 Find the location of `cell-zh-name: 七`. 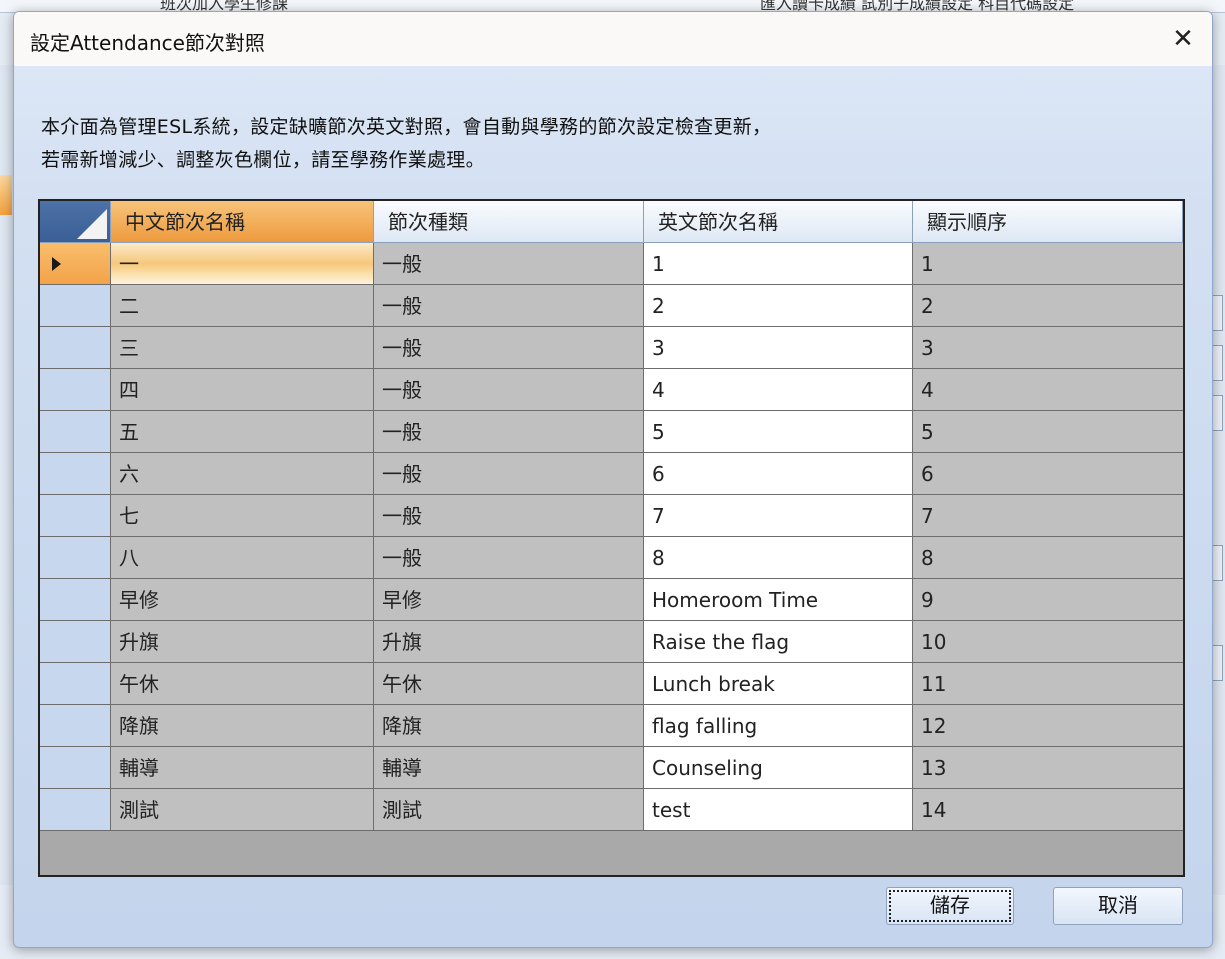

cell-zh-name: 七 is located at coordinates (242, 516).